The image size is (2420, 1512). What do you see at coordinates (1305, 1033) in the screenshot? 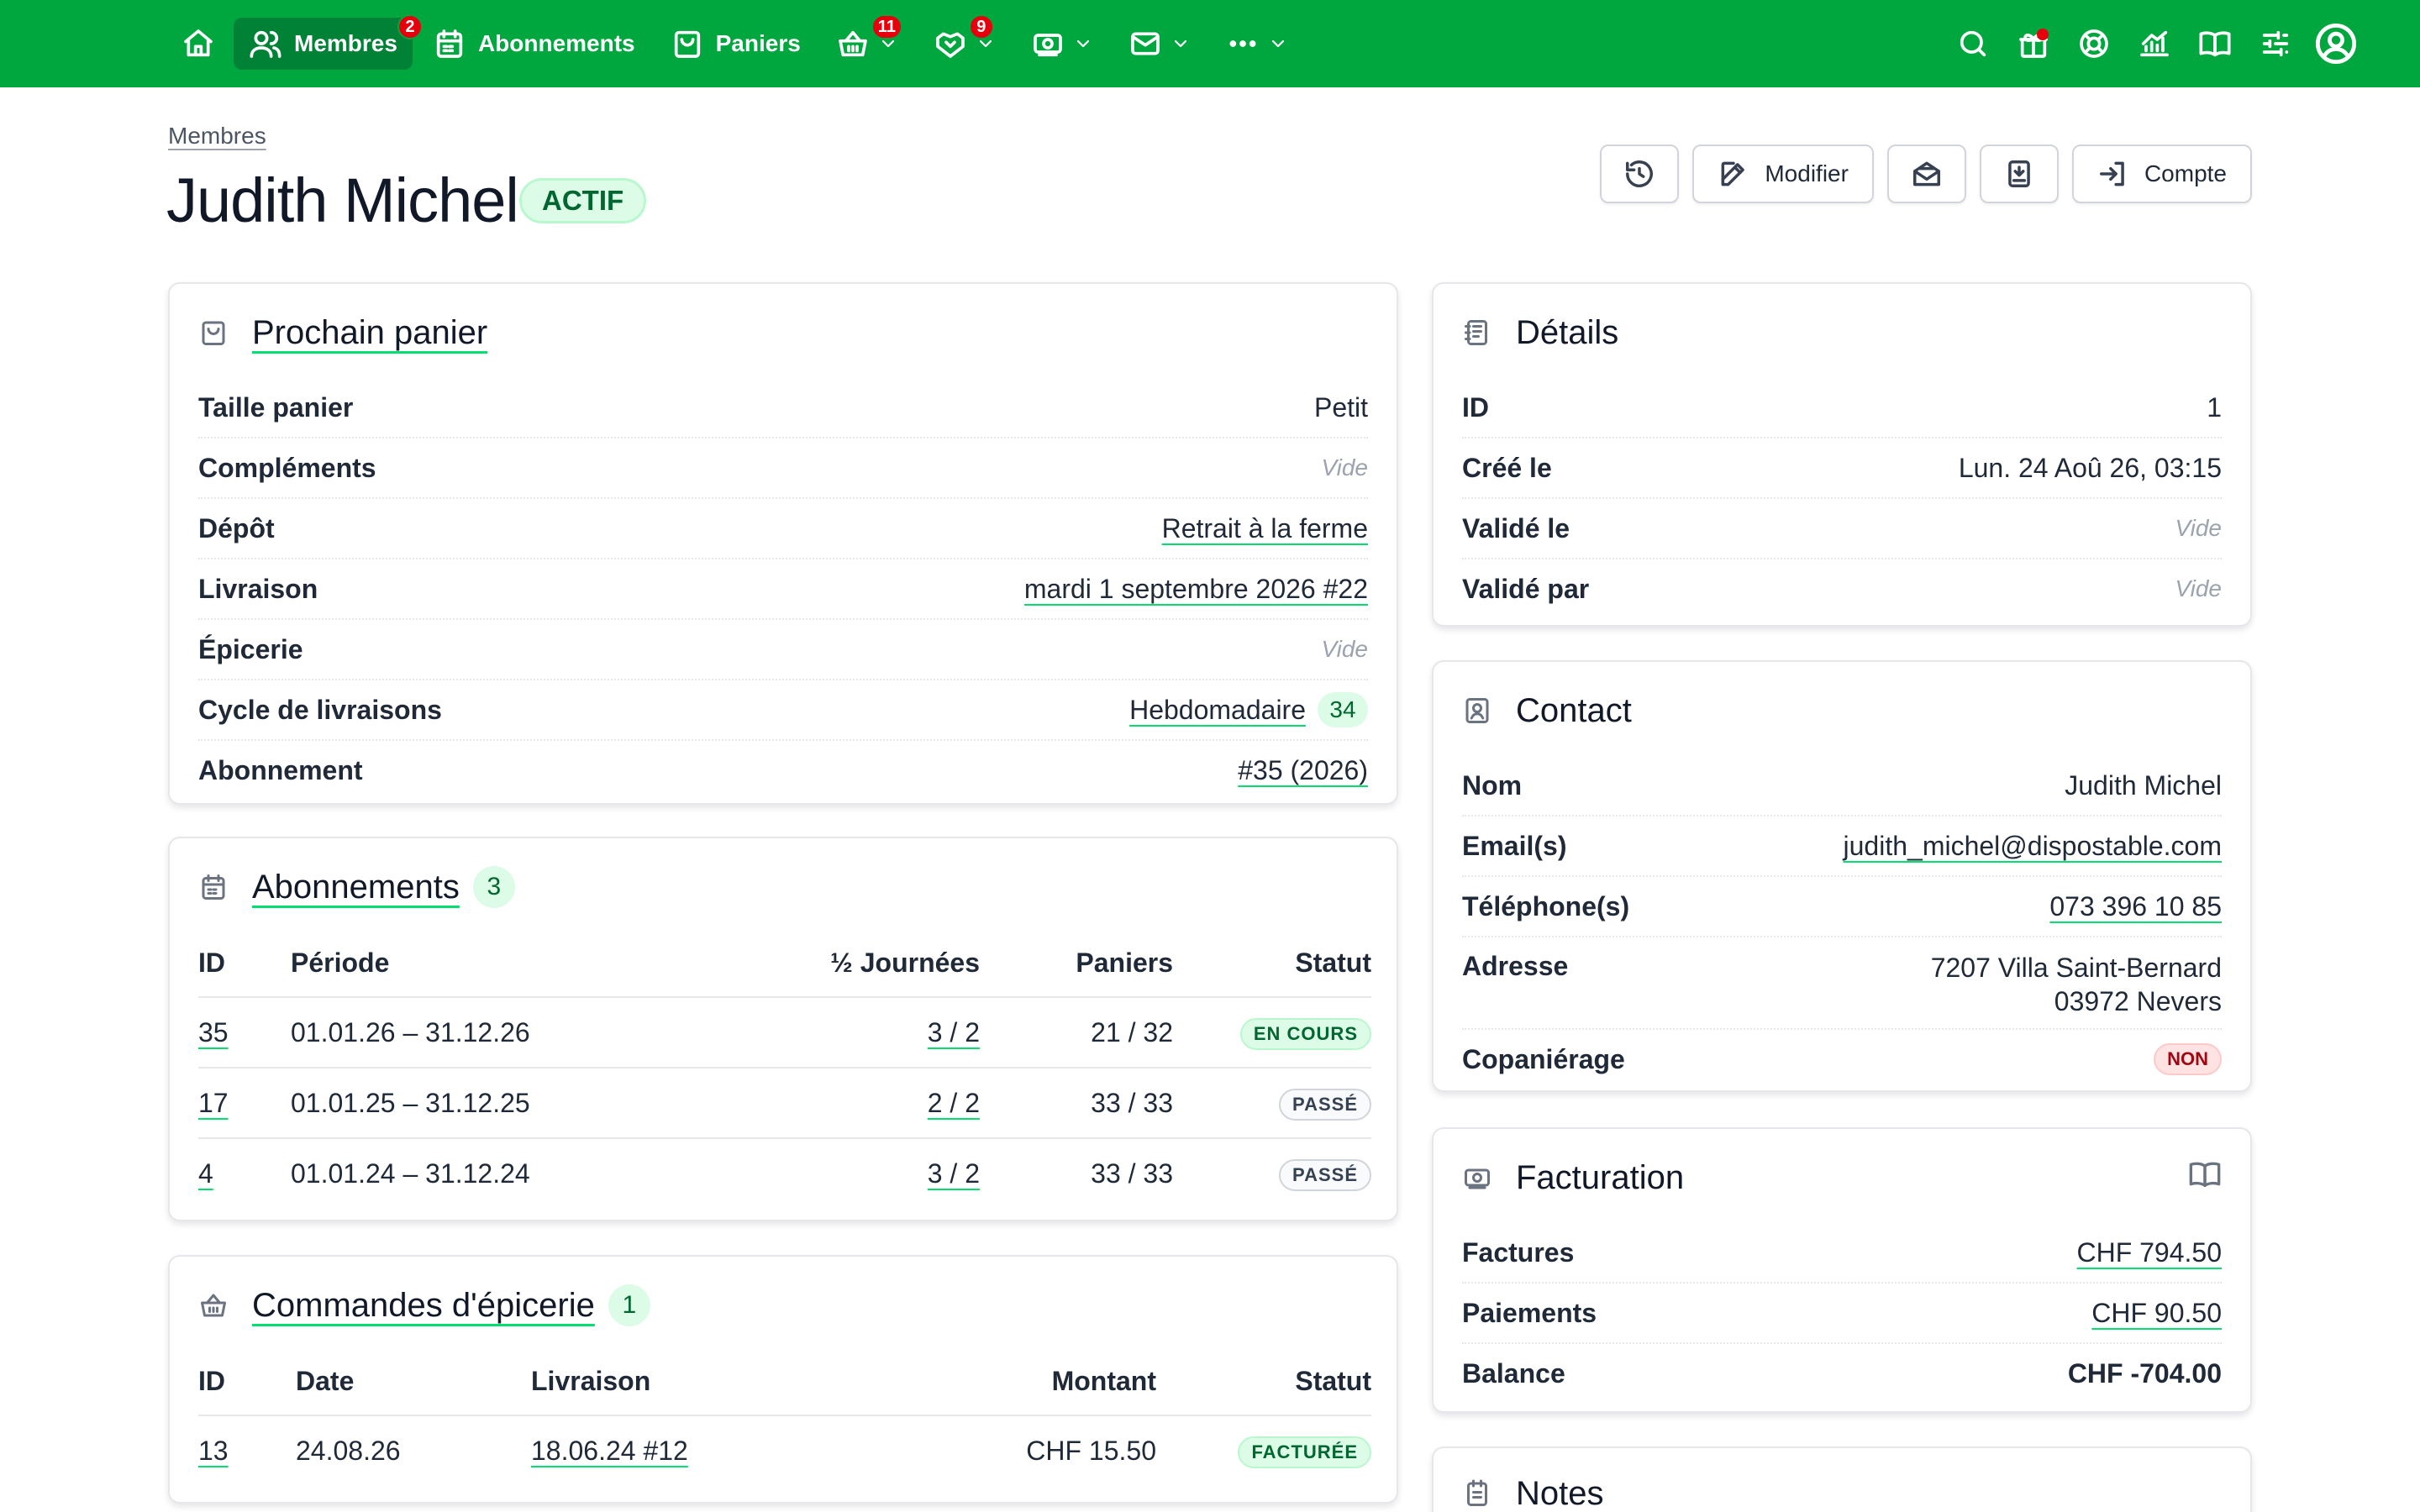
I see `status-badge: EN COURS` at bounding box center [1305, 1033].